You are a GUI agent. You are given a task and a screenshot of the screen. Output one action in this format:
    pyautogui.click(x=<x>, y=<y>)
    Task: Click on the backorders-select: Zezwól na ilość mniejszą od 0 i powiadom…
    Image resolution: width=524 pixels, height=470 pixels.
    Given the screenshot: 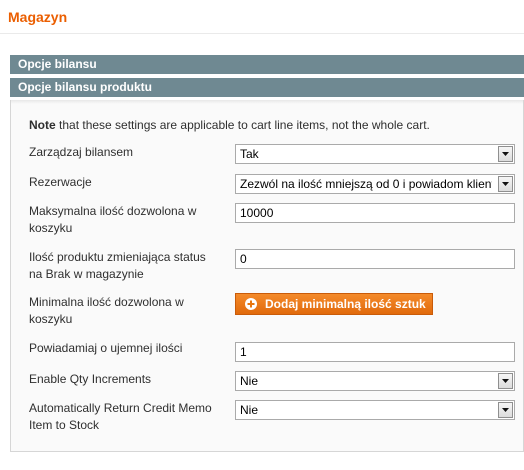 What is the action you would take?
    pyautogui.click(x=375, y=184)
    